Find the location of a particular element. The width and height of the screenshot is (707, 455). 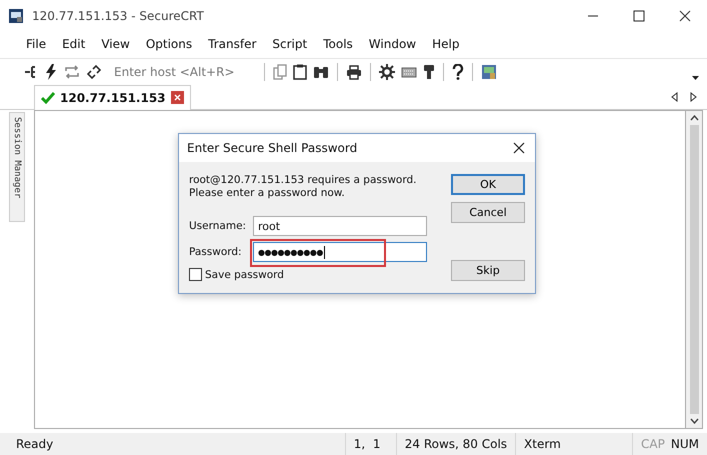

copy-icon is located at coordinates (280, 72).